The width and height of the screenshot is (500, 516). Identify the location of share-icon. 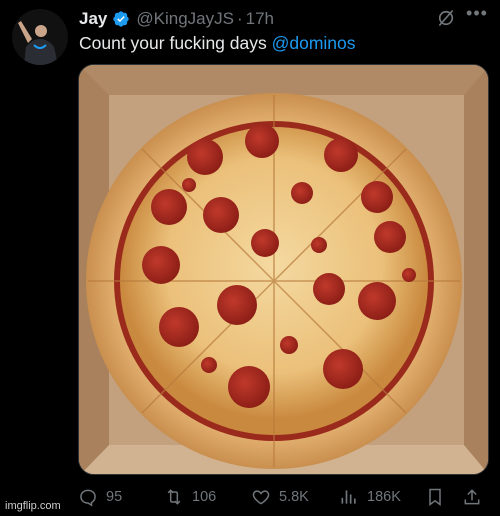
(472, 497).